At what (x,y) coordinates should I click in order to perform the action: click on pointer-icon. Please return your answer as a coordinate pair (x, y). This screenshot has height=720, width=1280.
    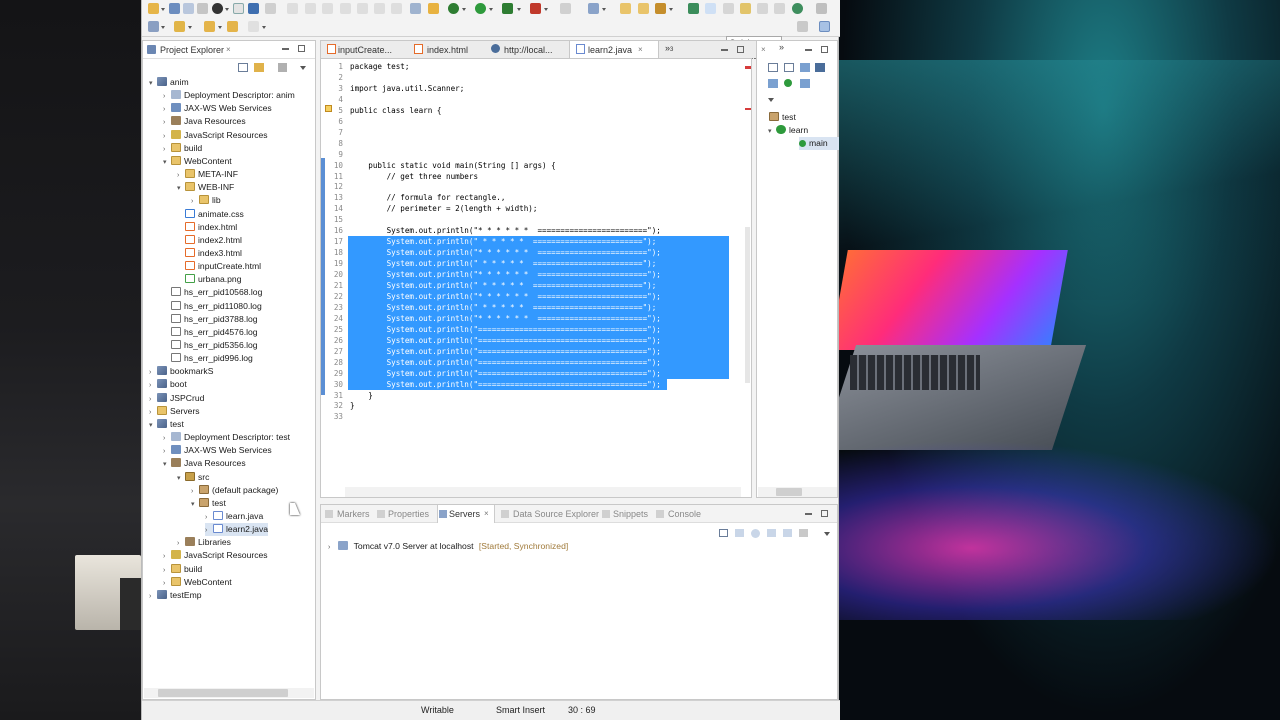
    Looking at the image, I should click on (270, 8).